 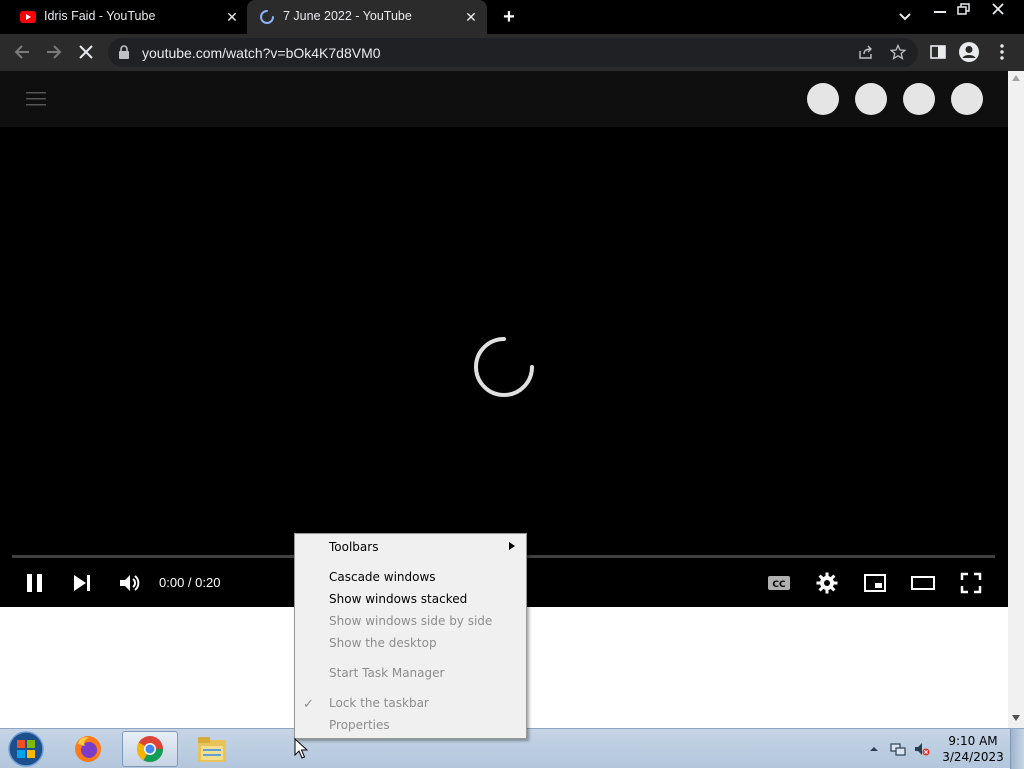 I want to click on new-tab-button: +, so click(x=509, y=17).